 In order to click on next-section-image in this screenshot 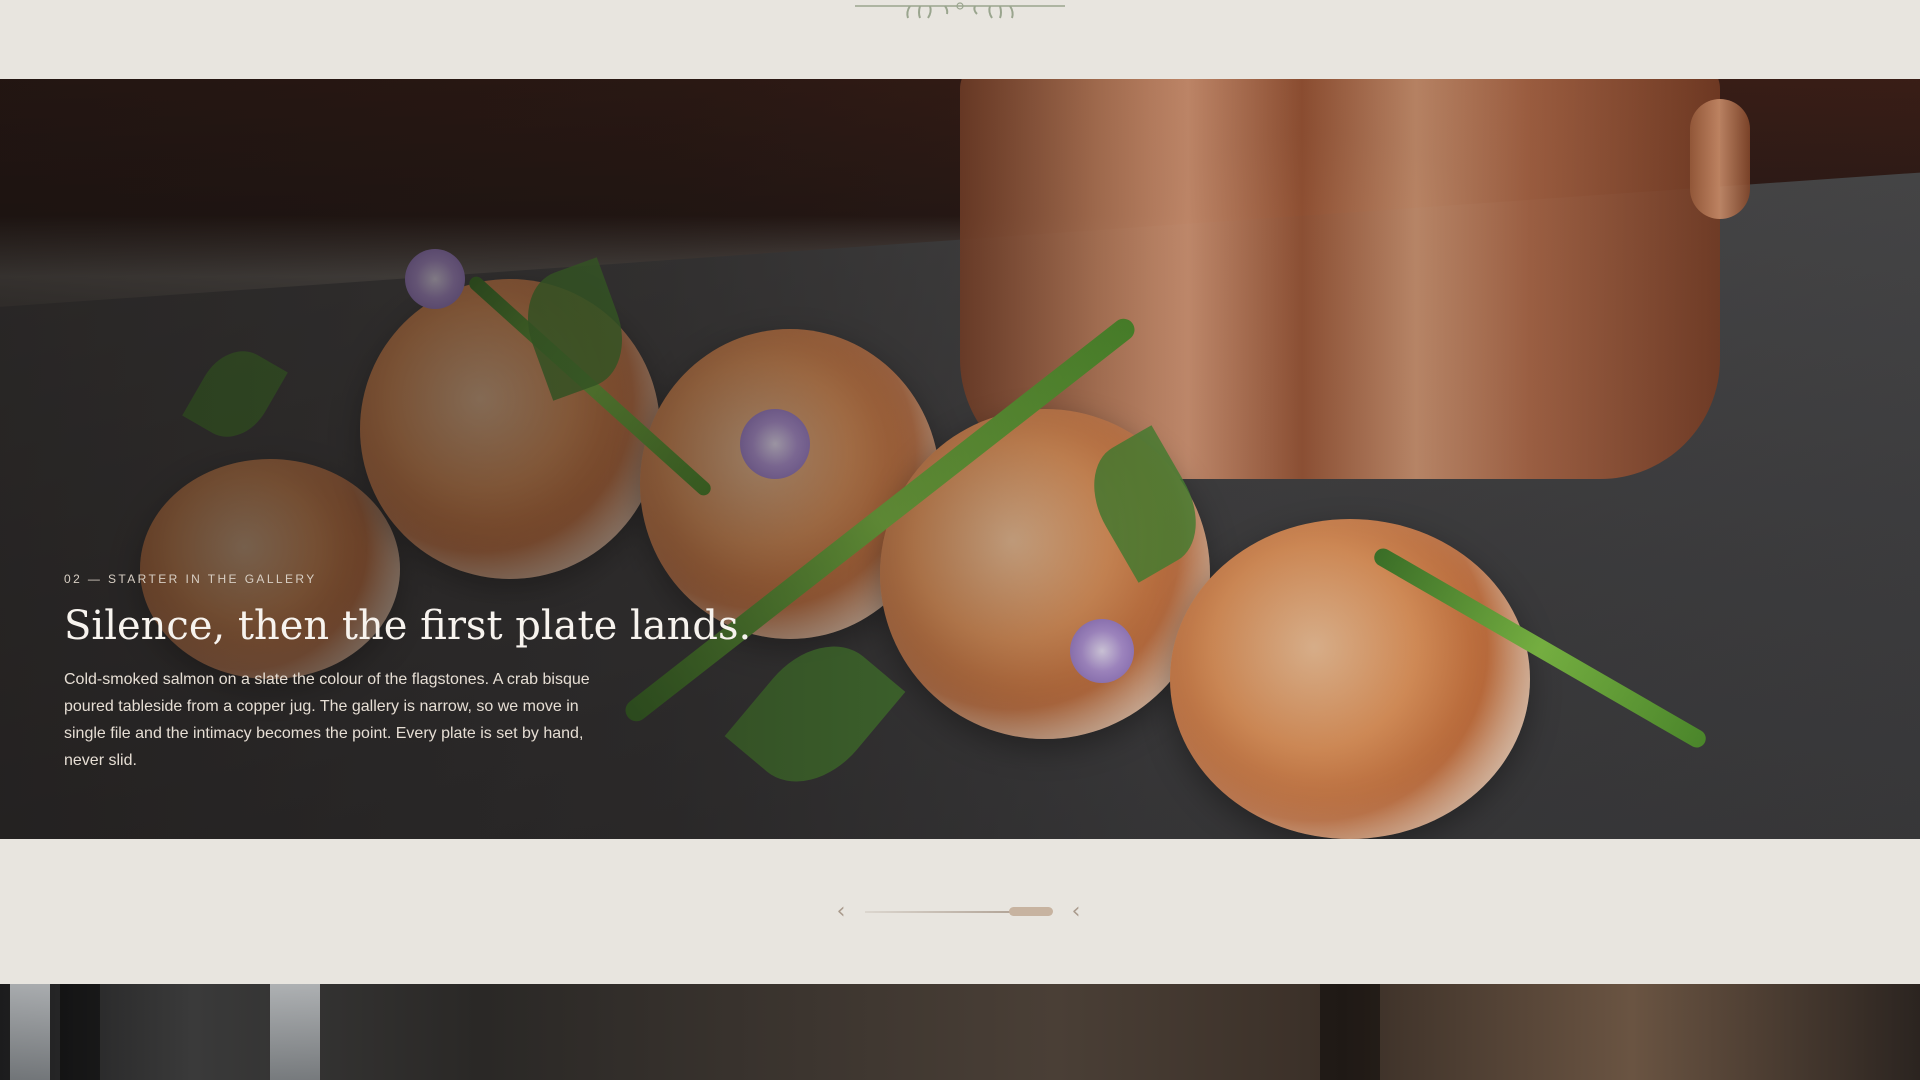, I will do `click(960, 1032)`.